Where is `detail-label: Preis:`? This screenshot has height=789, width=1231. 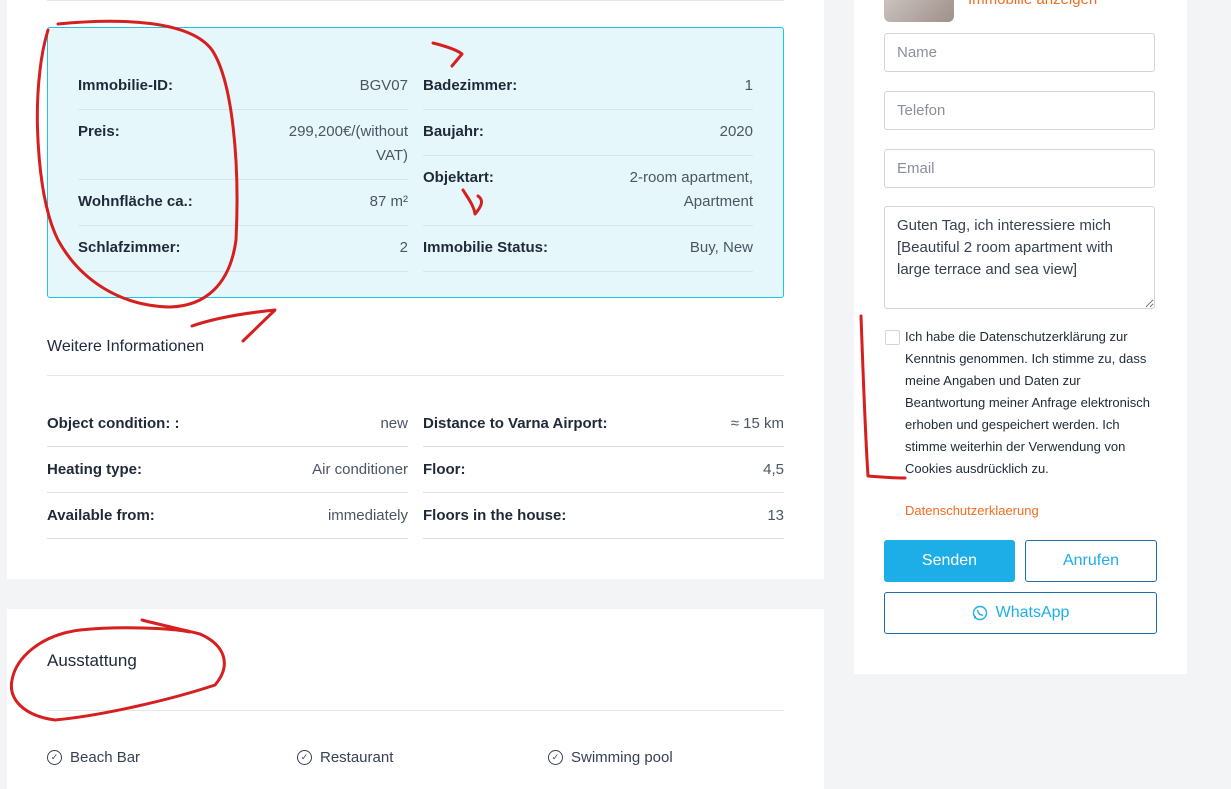
detail-label: Preis: is located at coordinates (99, 131).